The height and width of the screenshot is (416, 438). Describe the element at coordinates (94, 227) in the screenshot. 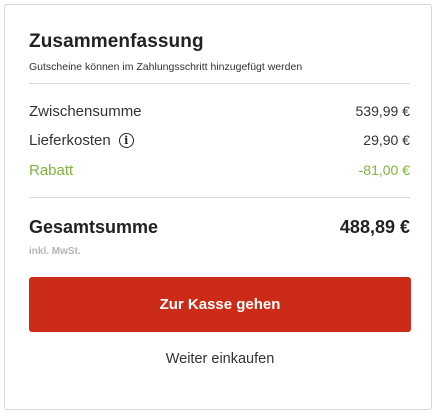

I see `total-label: Gesamtsumme` at that location.